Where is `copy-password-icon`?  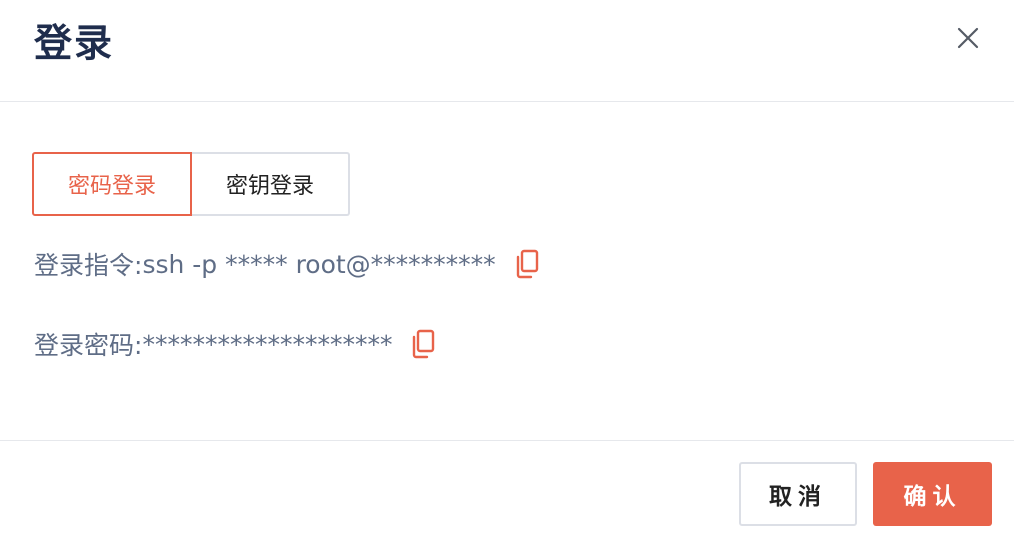 copy-password-icon is located at coordinates (423, 344).